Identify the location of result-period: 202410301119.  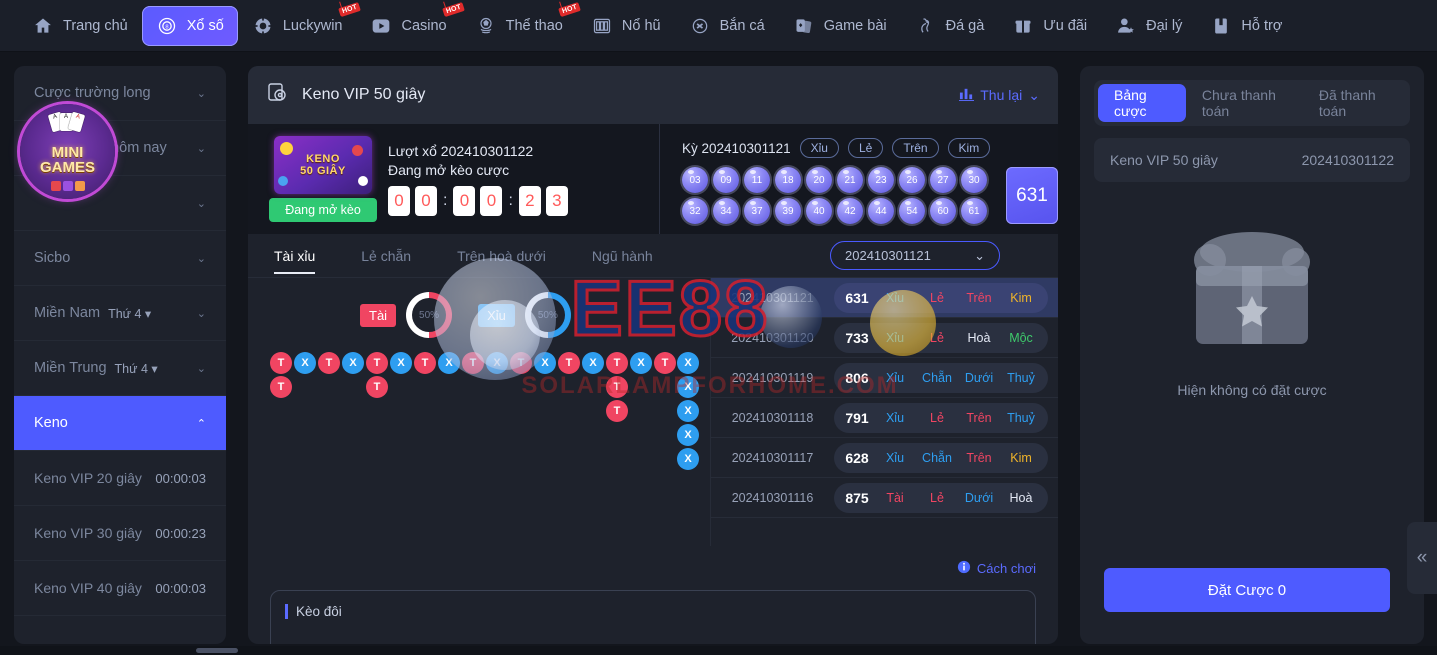
(772, 377).